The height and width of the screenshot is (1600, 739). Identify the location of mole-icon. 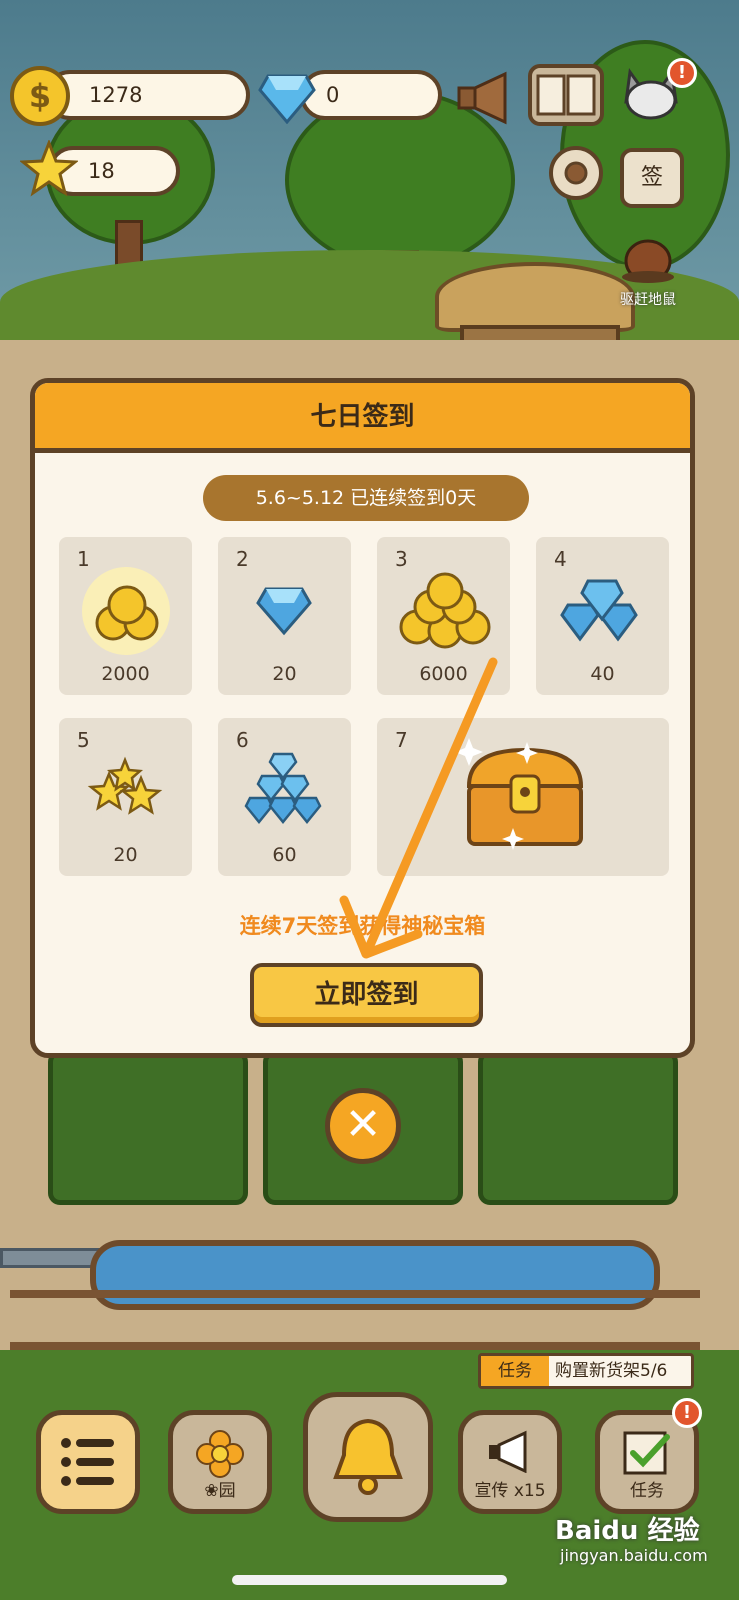
(648, 261).